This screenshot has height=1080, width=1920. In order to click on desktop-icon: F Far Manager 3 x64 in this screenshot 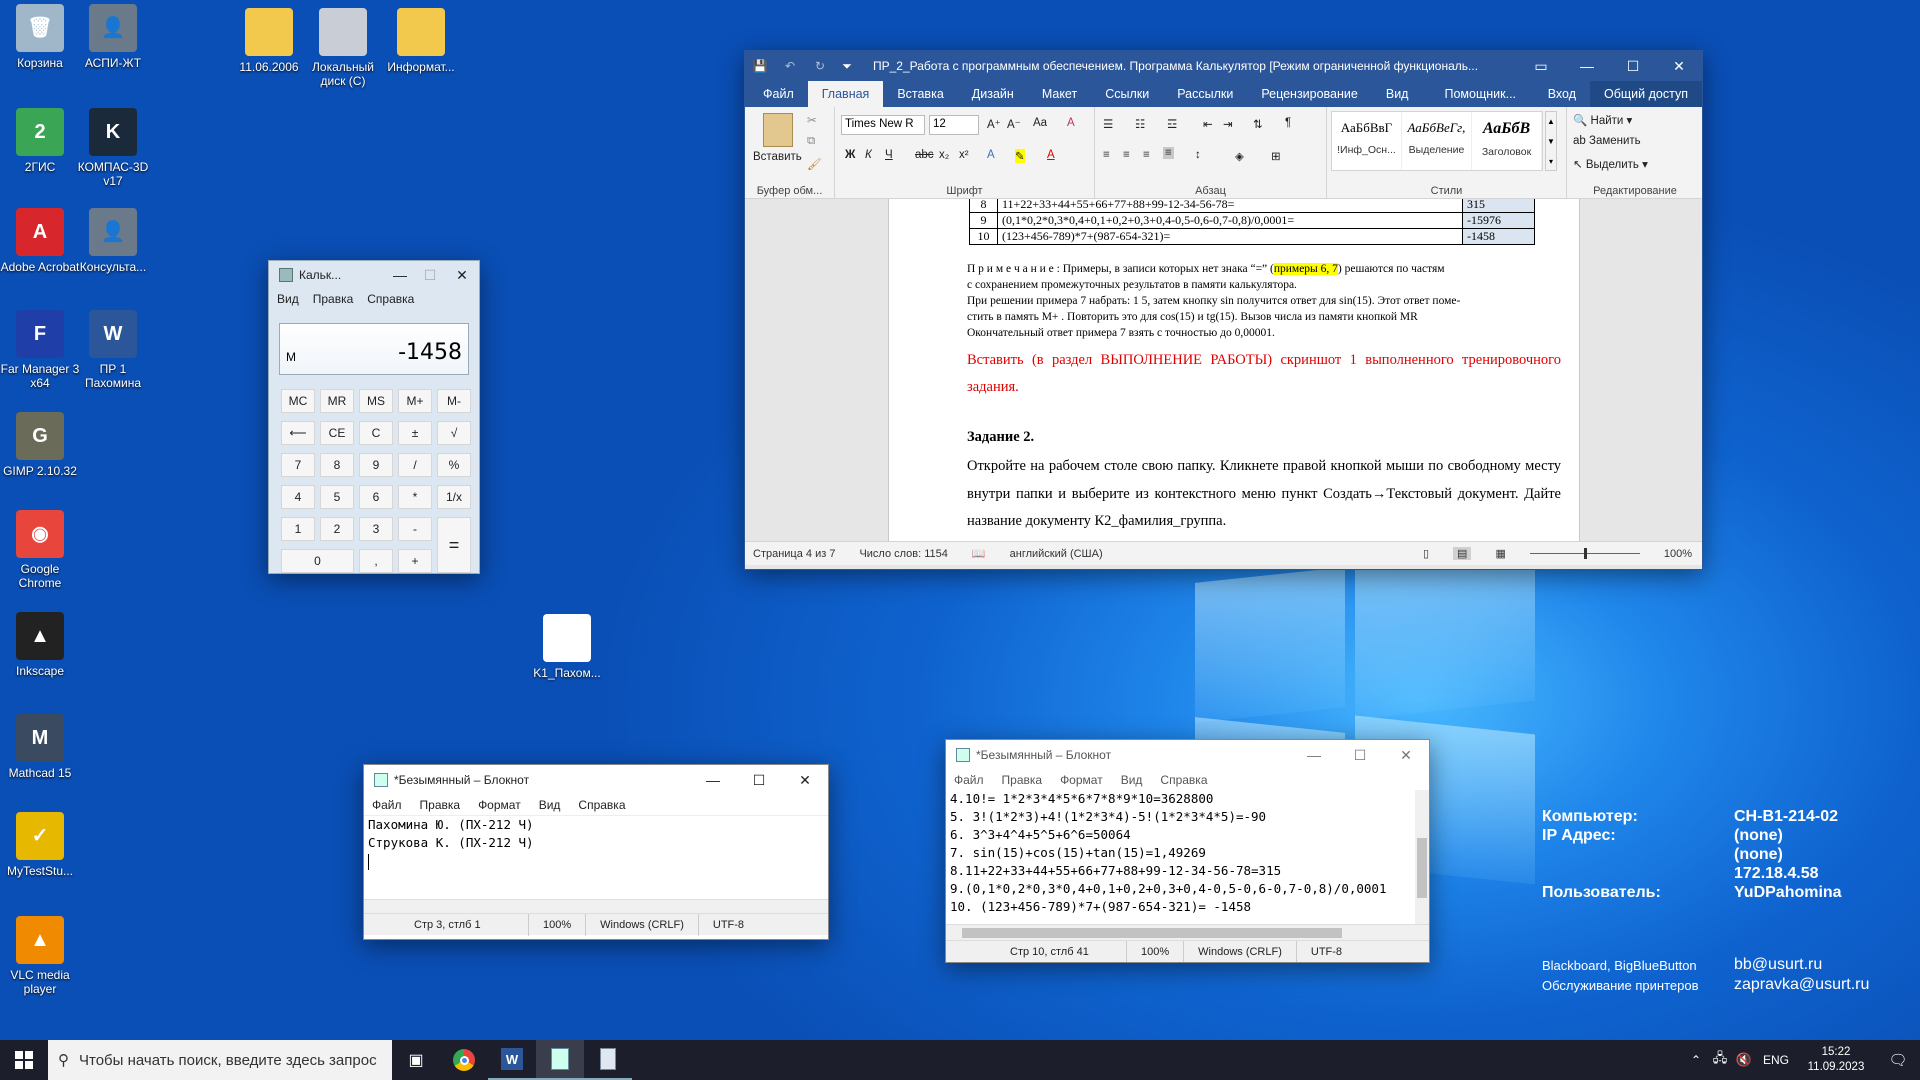, I will do `click(40, 350)`.